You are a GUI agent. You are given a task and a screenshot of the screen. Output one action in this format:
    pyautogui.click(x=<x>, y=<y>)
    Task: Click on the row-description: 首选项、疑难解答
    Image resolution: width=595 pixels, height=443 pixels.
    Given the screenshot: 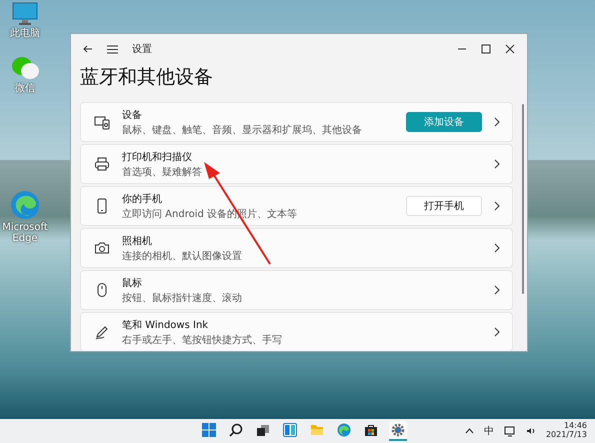 What is the action you would take?
    pyautogui.click(x=162, y=172)
    